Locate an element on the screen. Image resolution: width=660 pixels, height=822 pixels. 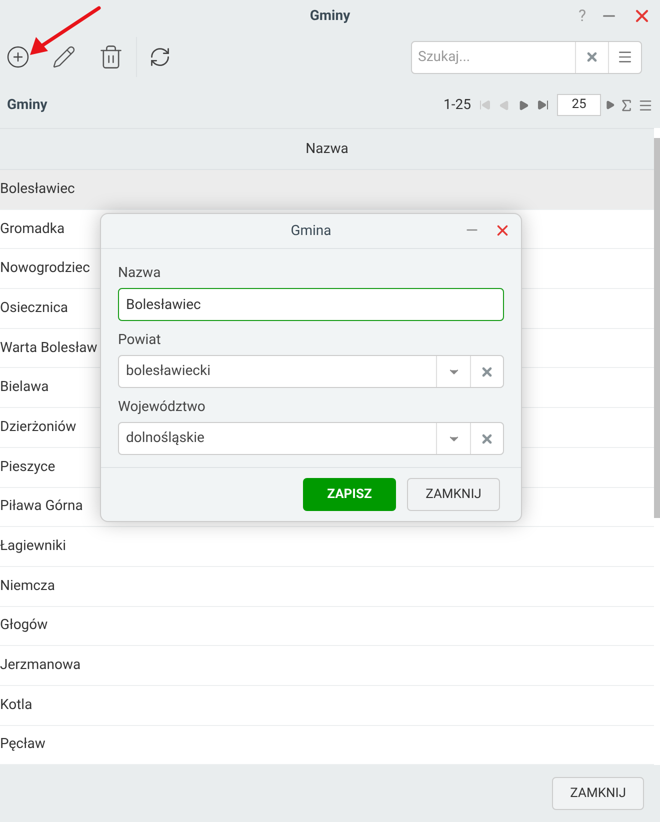
table-row: Pęcław is located at coordinates (327, 745).